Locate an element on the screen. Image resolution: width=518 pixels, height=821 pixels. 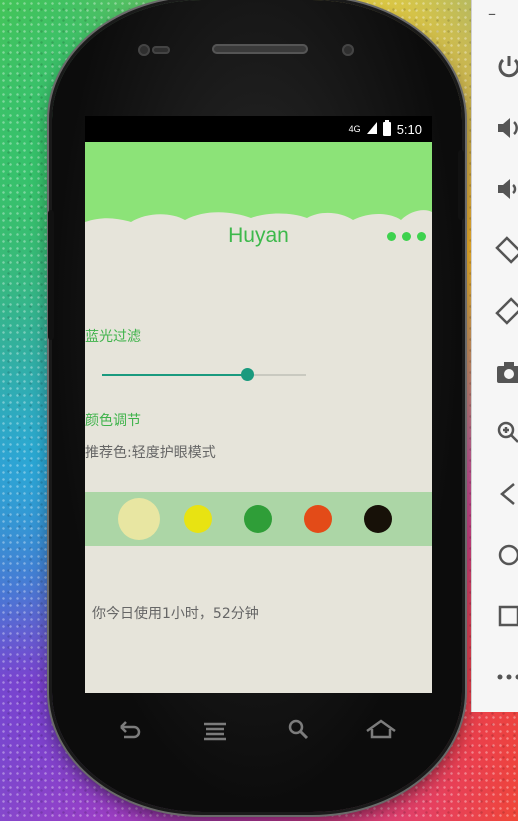
front-camera is located at coordinates (348, 50).